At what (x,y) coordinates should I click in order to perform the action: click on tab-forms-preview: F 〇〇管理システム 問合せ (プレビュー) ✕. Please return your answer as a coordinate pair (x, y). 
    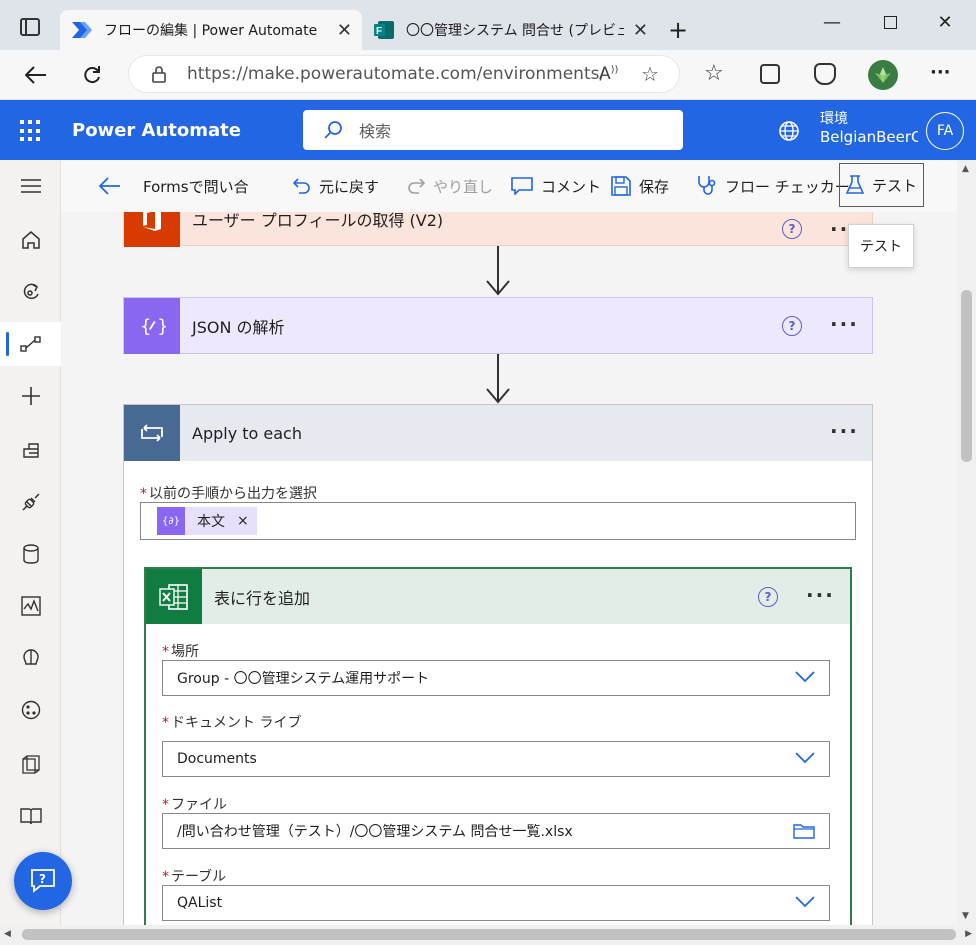
    Looking at the image, I should click on (510, 30).